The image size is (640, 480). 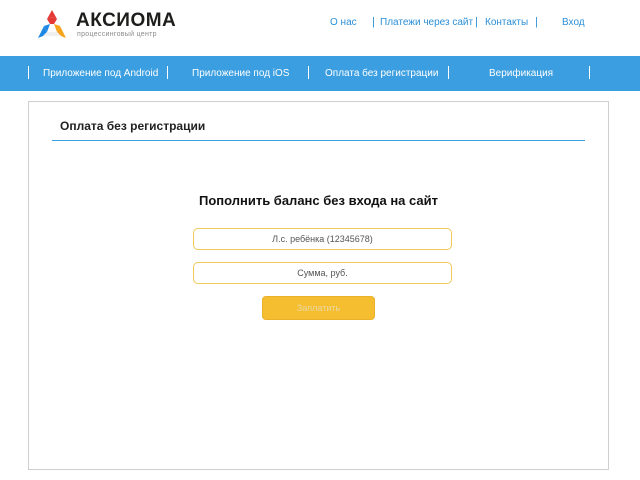 What do you see at coordinates (126, 20) in the screenshot?
I see `logo-title: АКСИОМА` at bounding box center [126, 20].